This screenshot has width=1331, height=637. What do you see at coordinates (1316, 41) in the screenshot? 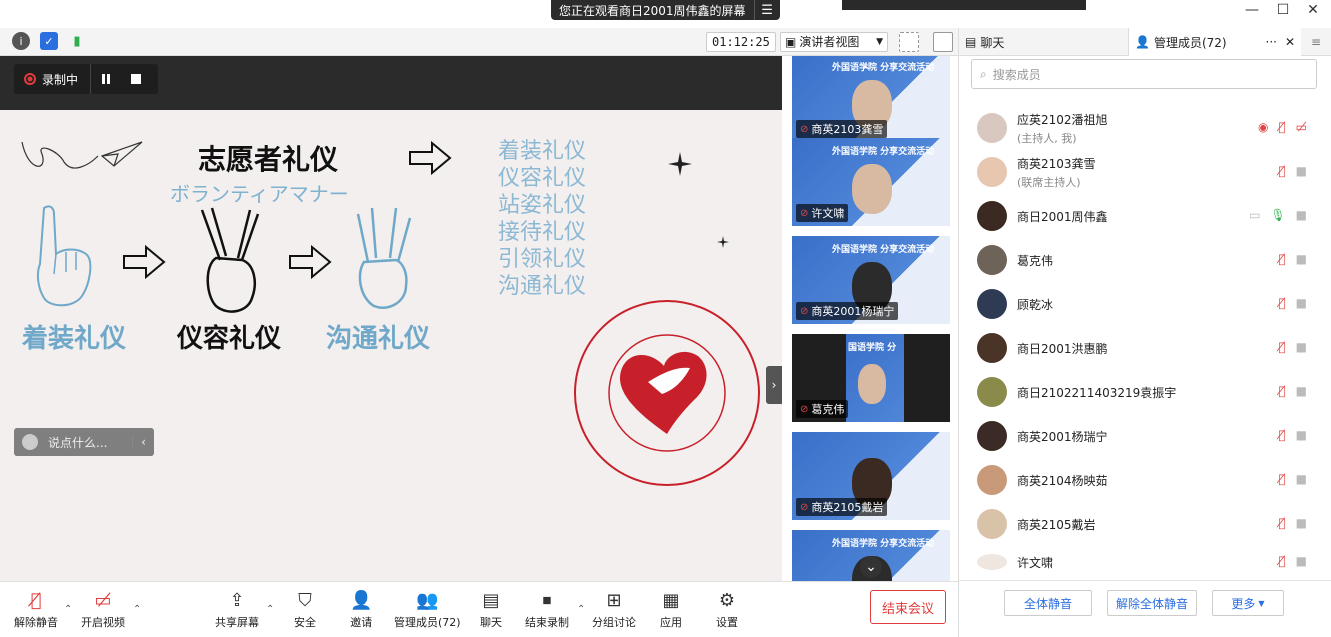
I see `panel-menu-icon: ≡` at bounding box center [1316, 41].